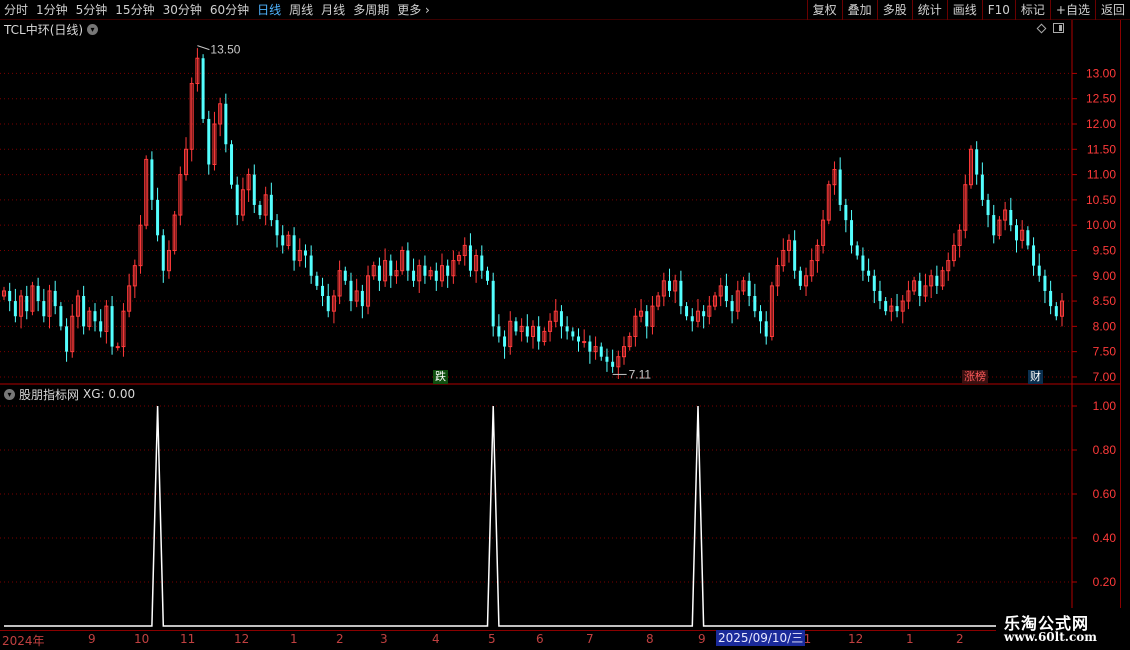 The image size is (1130, 650). Describe the element at coordinates (975, 377) in the screenshot. I see `marker-zhangbang: 涨榜` at that location.